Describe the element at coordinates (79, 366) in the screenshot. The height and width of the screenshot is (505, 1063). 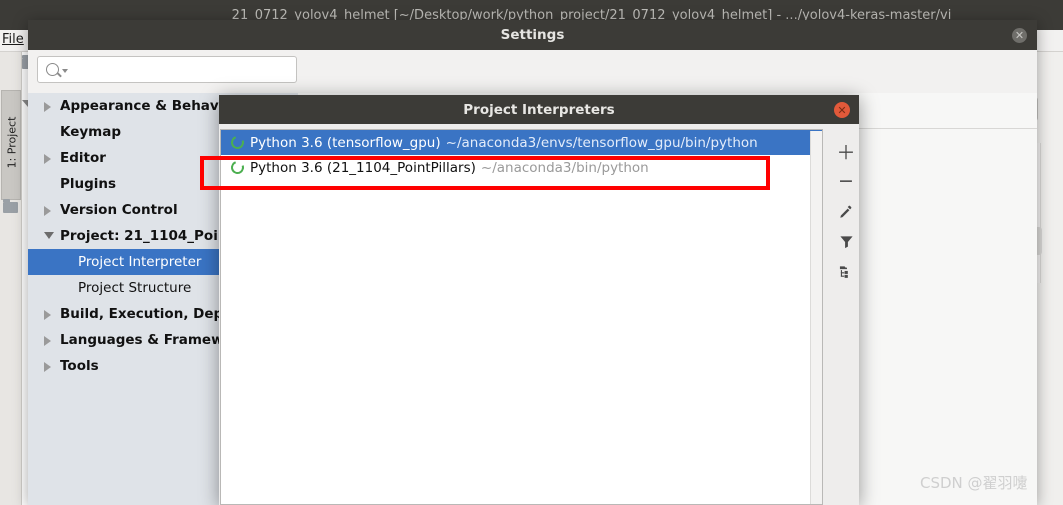
I see `sidebar-item-label: Tools` at that location.